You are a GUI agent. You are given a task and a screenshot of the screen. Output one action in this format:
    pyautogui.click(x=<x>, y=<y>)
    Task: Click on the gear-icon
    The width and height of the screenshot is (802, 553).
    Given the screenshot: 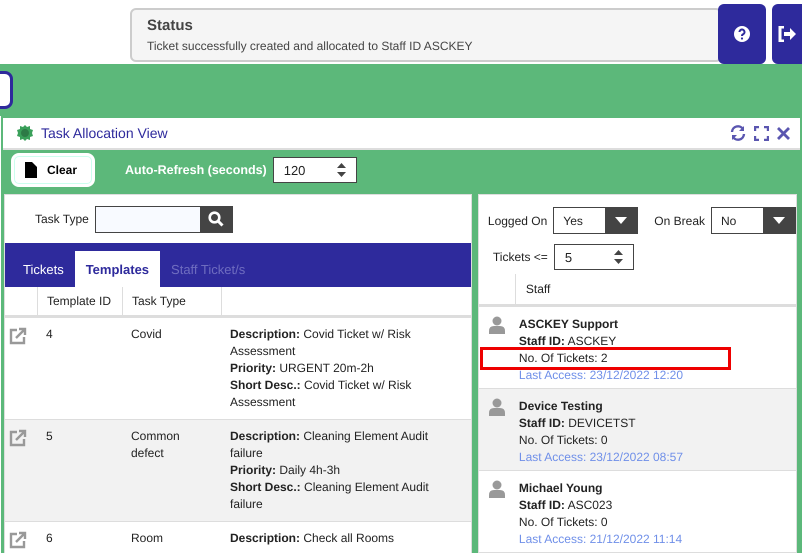 What is the action you would take?
    pyautogui.click(x=25, y=133)
    